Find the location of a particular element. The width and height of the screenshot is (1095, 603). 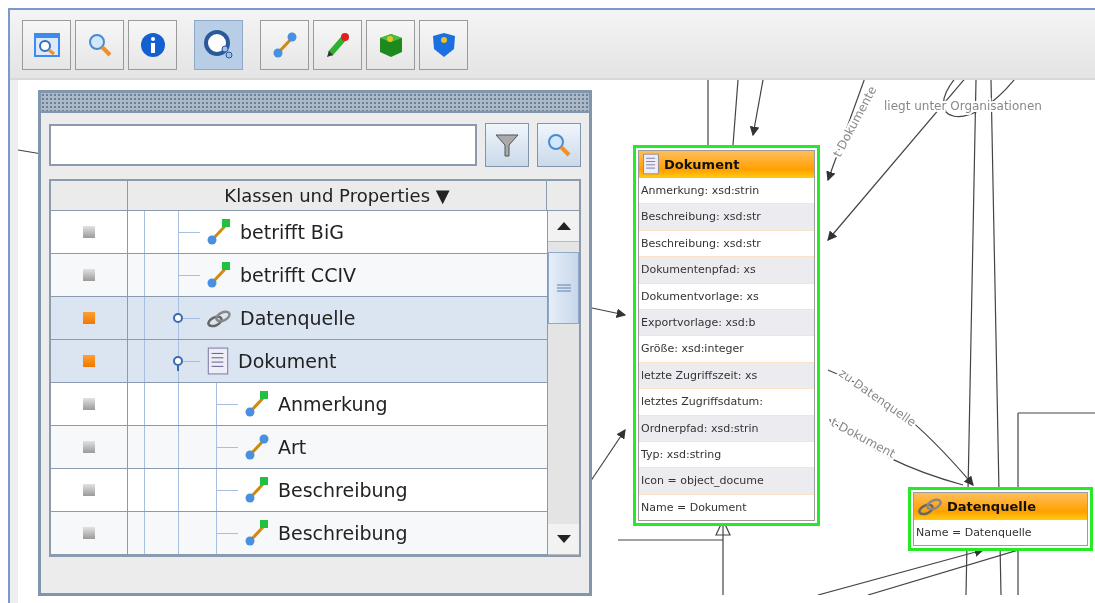

tree-label: Datenquelle is located at coordinates (298, 318).